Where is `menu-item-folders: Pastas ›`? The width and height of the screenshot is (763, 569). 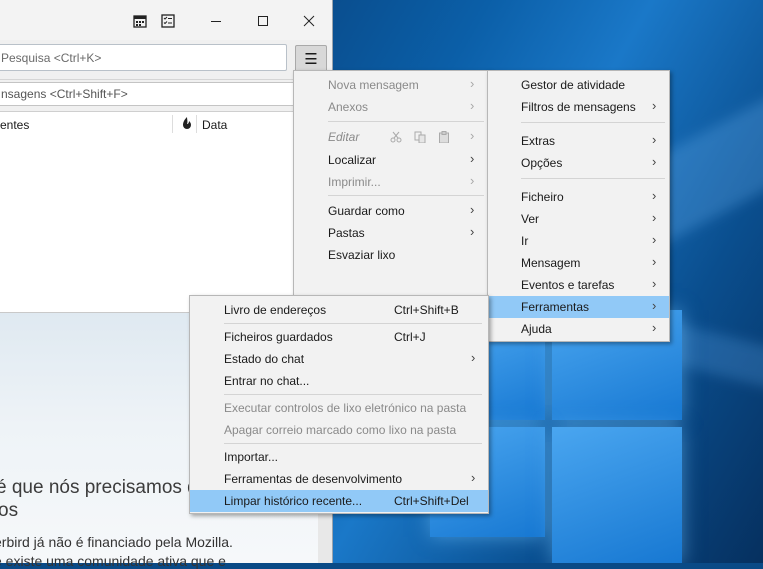
menu-item-folders: Pastas › is located at coordinates (391, 233).